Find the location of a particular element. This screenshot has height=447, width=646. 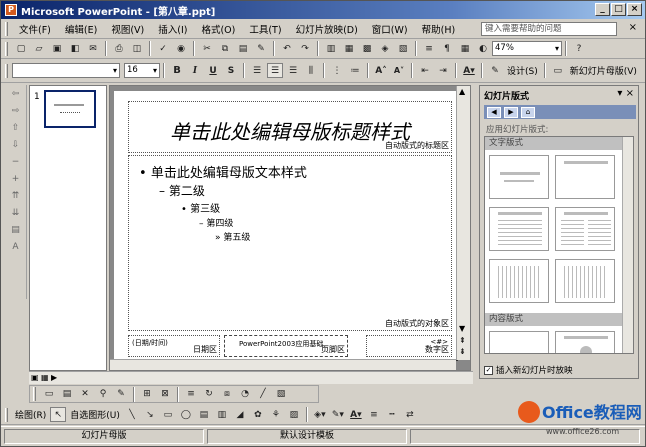

layout-title-text is located at coordinates (519, 229).